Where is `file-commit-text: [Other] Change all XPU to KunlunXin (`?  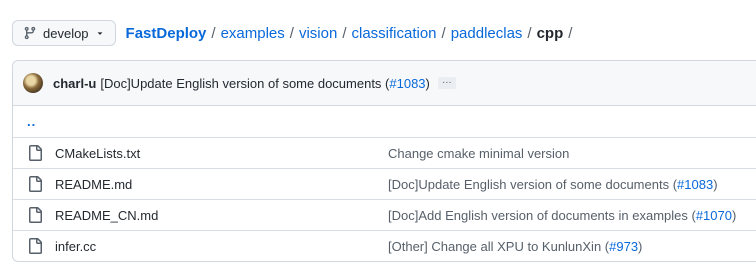
file-commit-text: [Other] Change all XPU to KunlunXin ( is located at coordinates (499, 246).